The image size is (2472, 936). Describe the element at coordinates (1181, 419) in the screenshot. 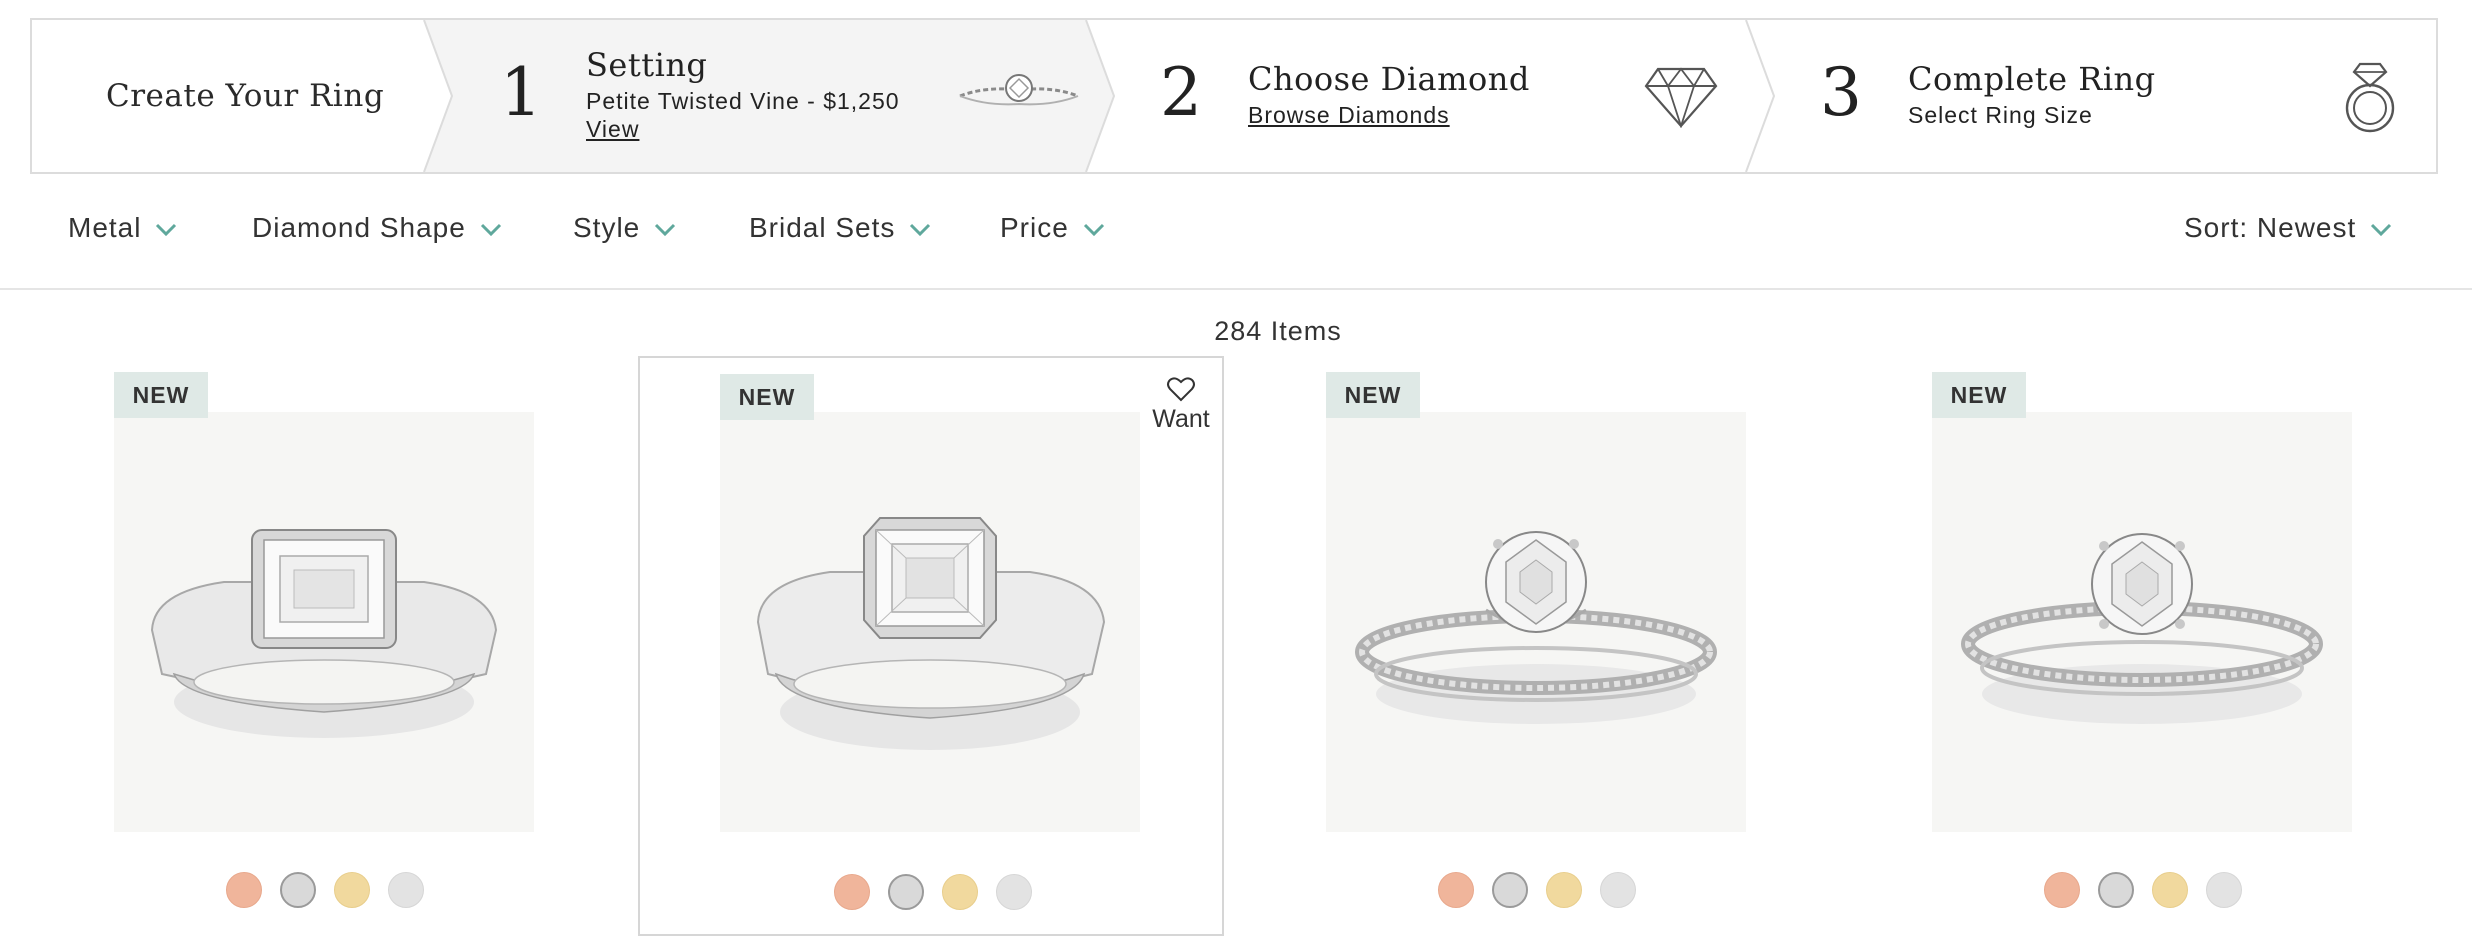

I see `wishlist-label: Want` at that location.